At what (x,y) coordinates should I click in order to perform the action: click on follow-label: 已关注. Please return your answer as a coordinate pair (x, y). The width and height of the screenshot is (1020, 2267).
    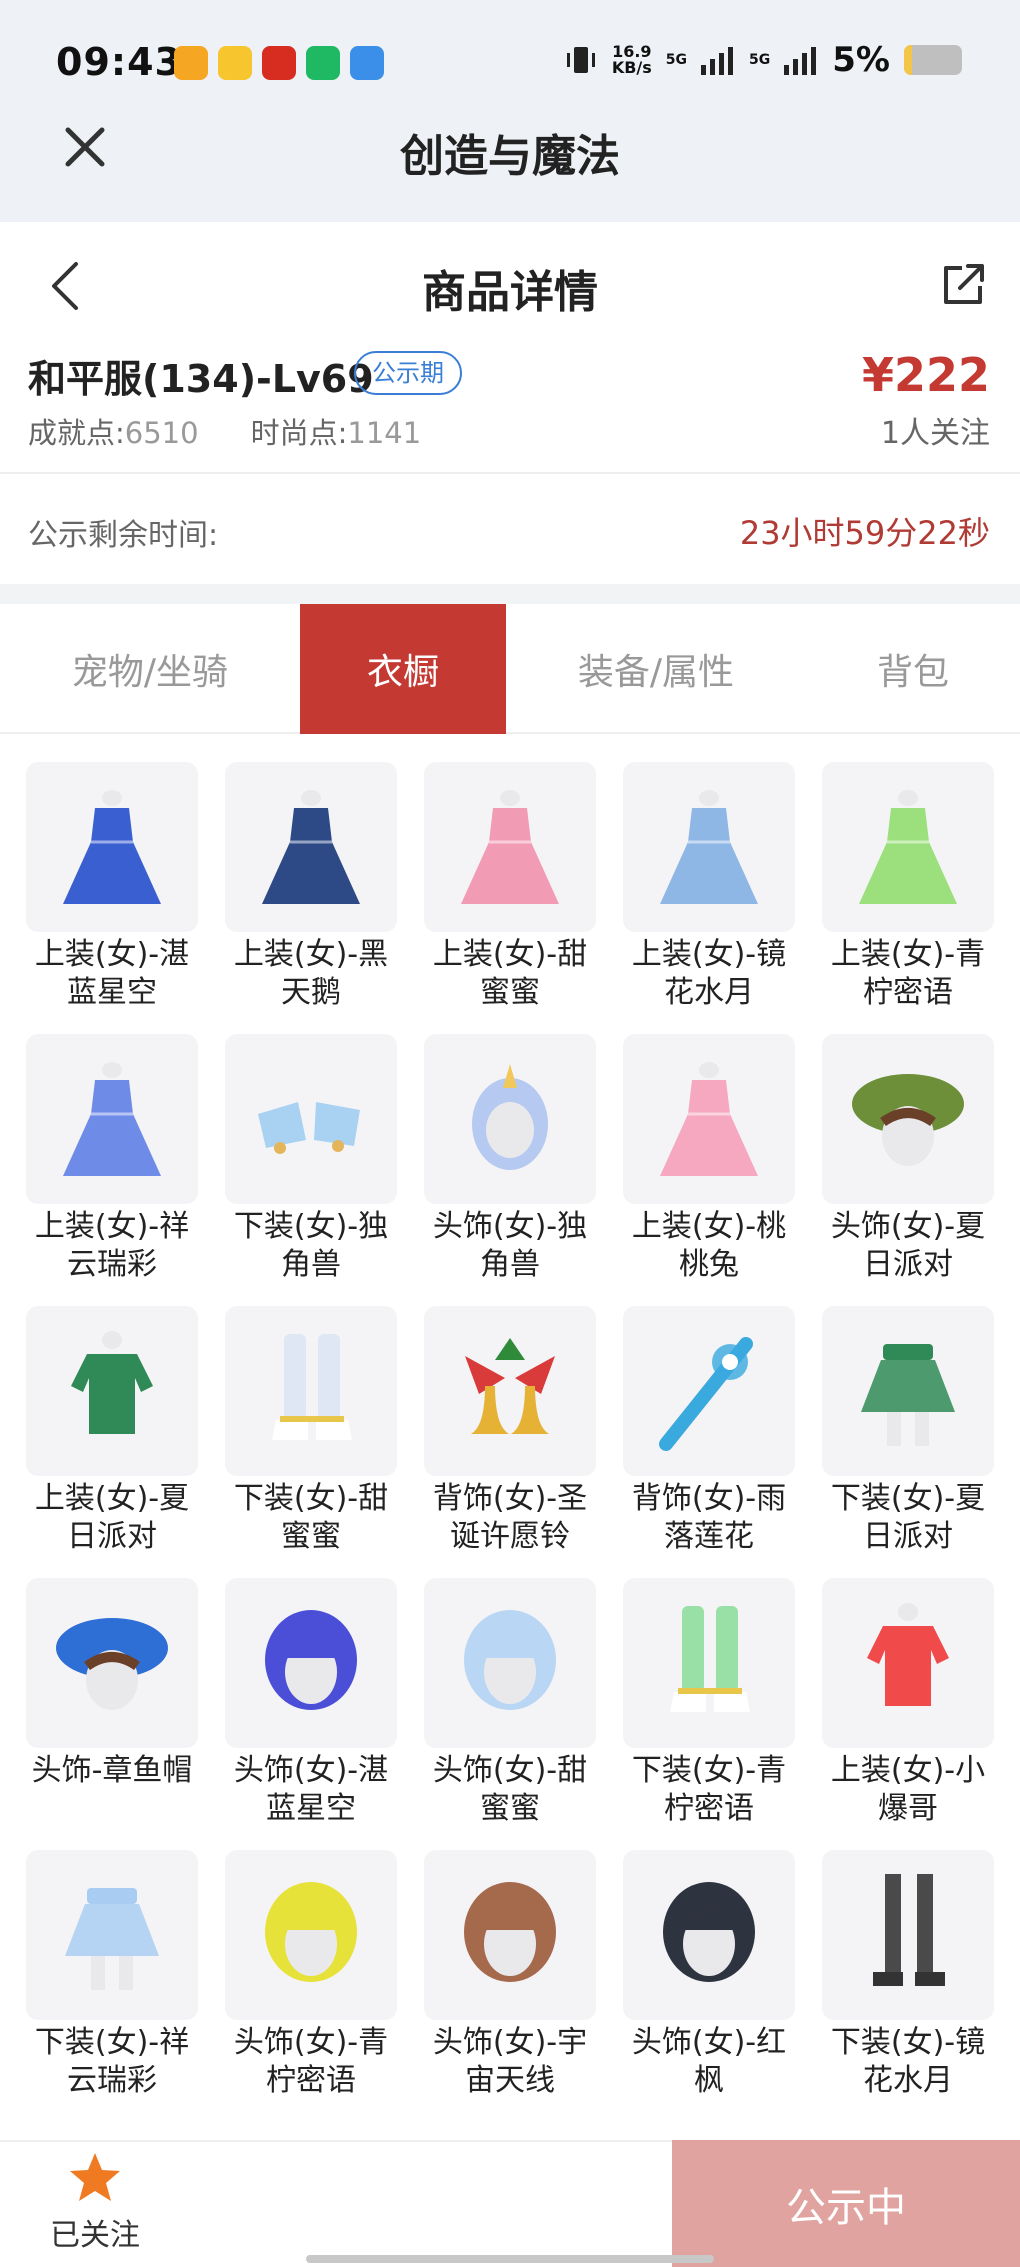
    Looking at the image, I should click on (95, 2235).